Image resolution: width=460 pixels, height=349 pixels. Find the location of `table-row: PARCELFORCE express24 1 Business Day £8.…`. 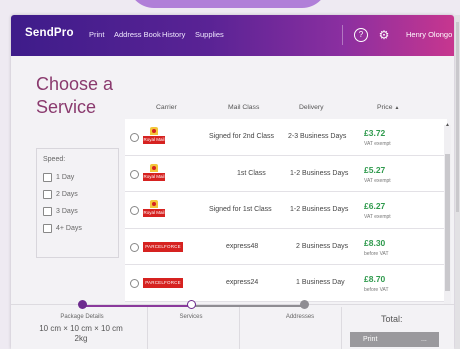

table-row: PARCELFORCE express24 1 Business Day £8.… is located at coordinates (286, 283).